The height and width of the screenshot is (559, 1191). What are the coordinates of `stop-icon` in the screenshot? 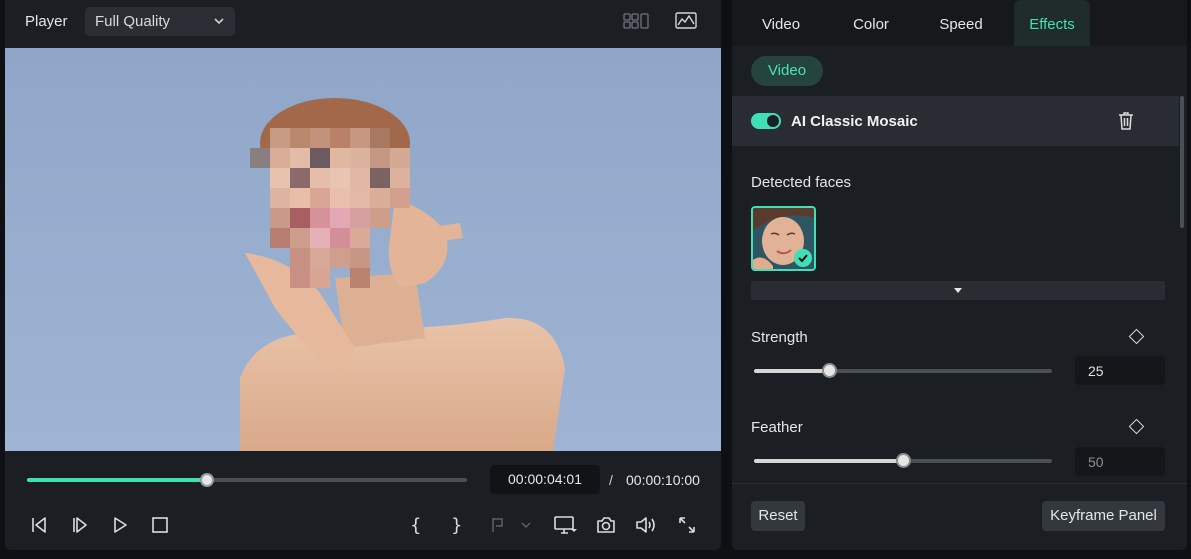 It's located at (160, 525).